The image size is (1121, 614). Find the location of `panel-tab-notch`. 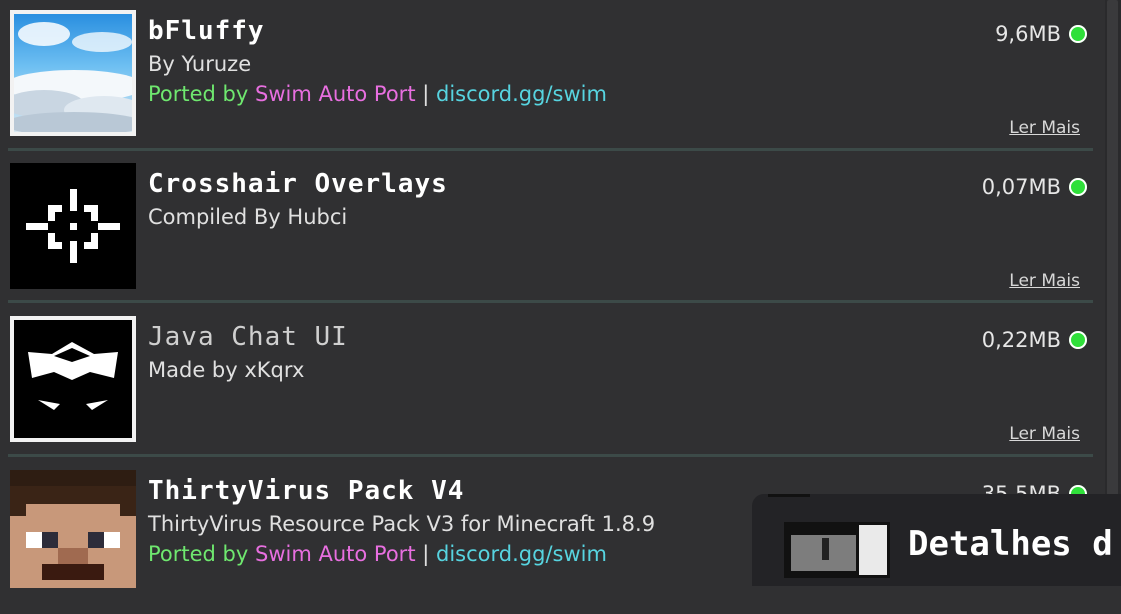

panel-tab-notch is located at coordinates (789, 495).